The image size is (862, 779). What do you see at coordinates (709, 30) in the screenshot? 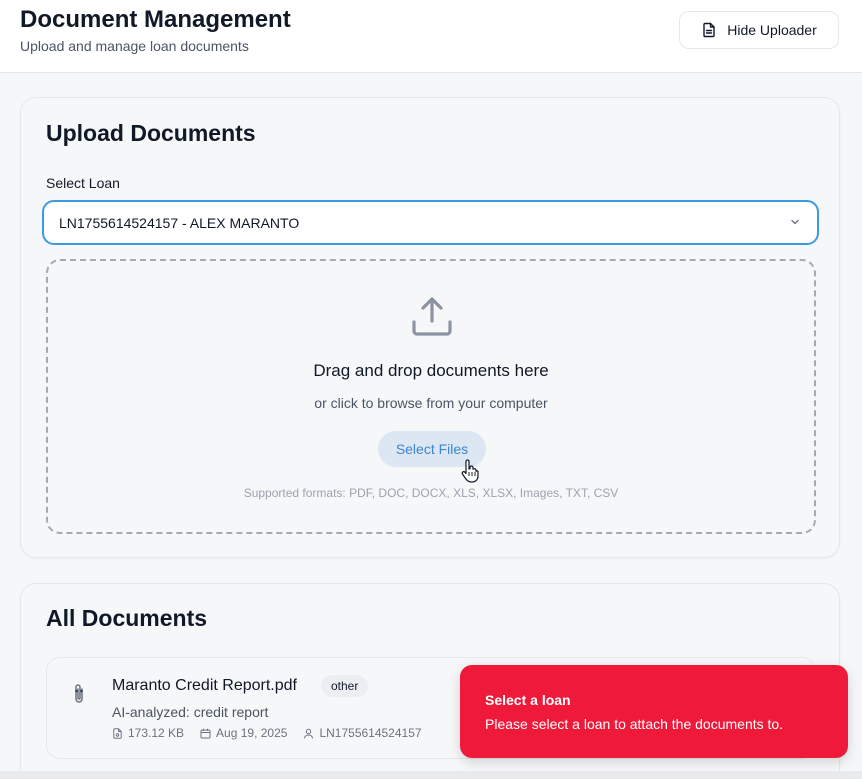
I see `file-text-icon` at bounding box center [709, 30].